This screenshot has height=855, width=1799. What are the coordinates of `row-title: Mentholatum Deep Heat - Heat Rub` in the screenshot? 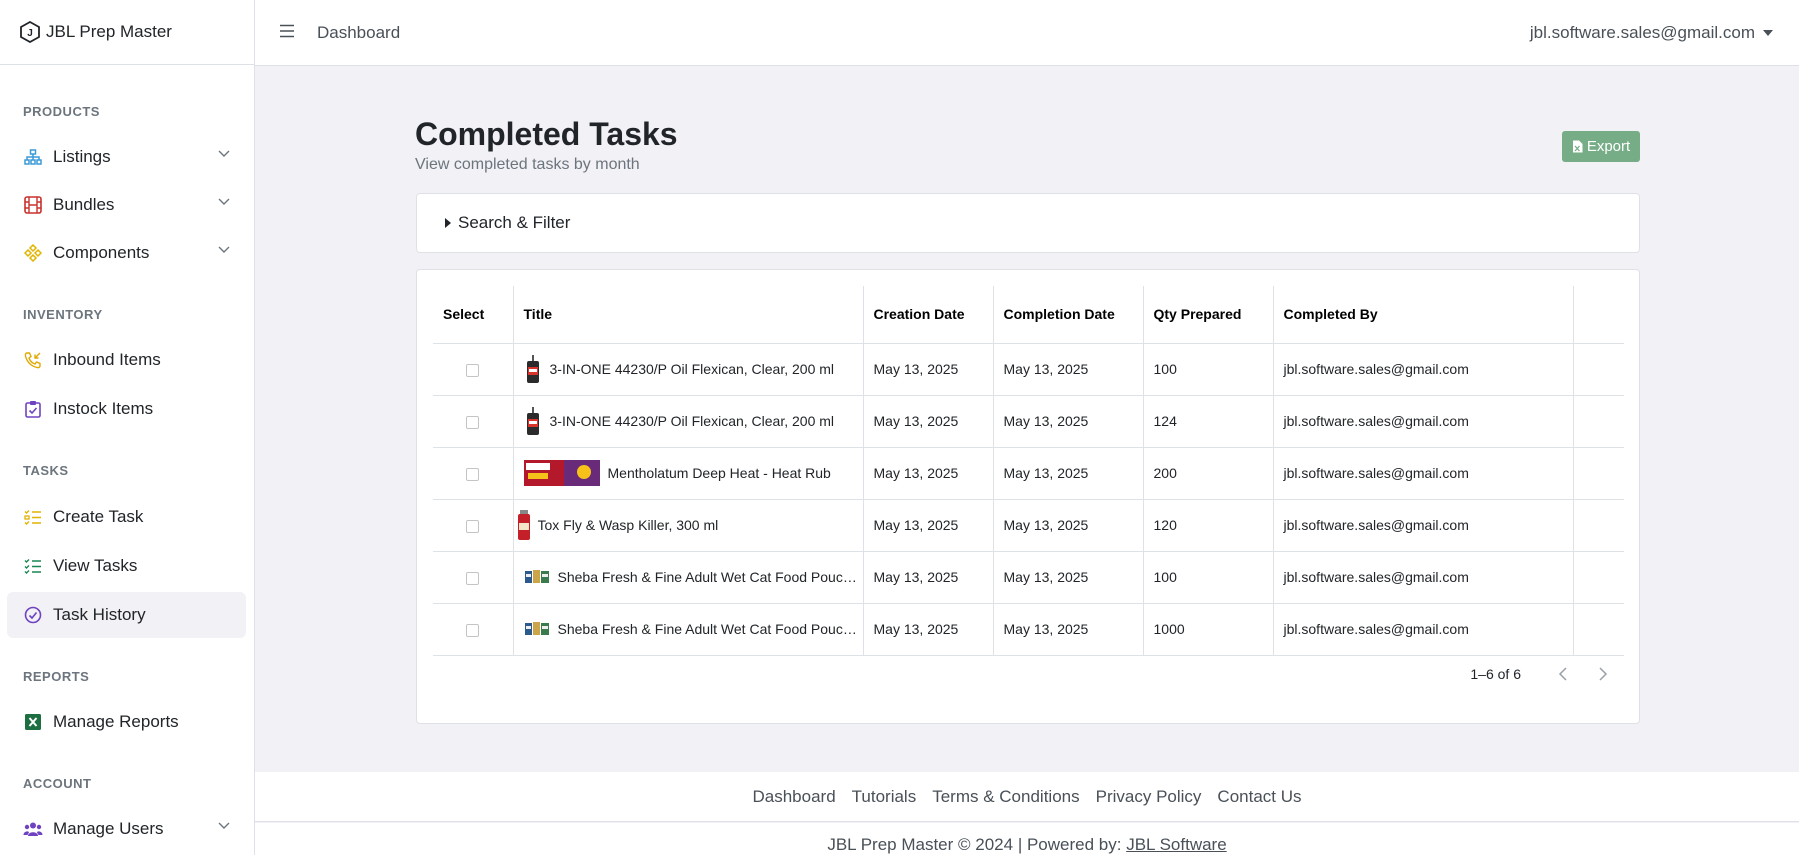 It's located at (719, 473).